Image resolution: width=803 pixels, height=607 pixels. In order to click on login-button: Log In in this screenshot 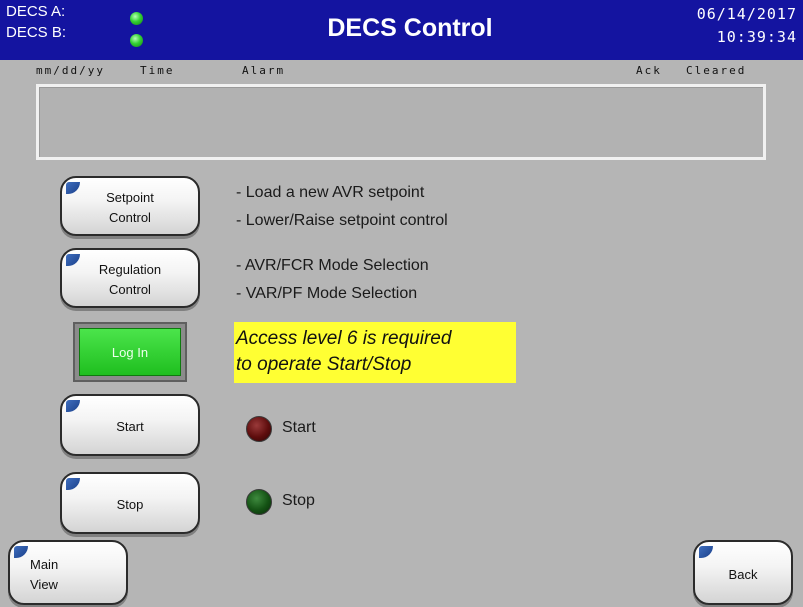, I will do `click(130, 352)`.